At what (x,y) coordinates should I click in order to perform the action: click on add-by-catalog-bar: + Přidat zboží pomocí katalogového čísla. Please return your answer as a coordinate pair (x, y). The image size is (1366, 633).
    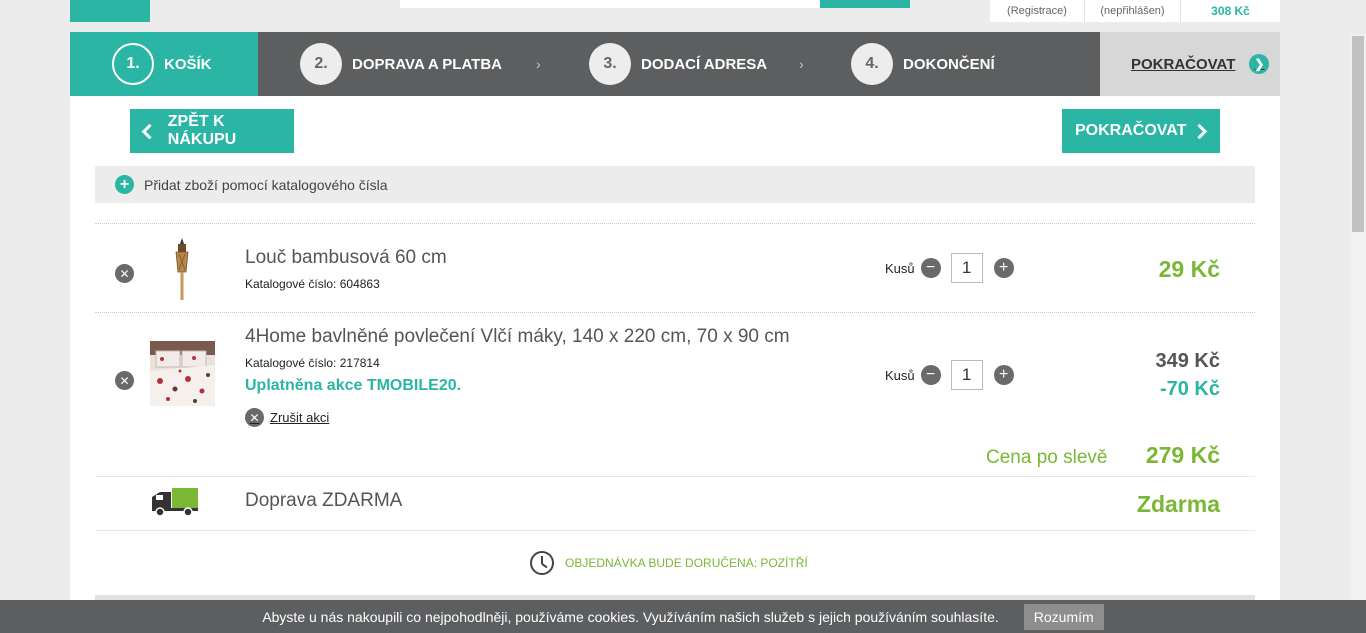
    Looking at the image, I should click on (675, 184).